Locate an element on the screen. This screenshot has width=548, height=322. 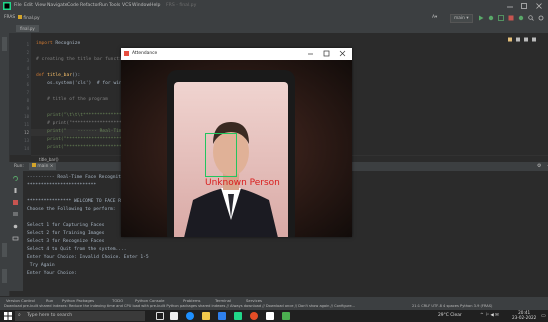
pycharm-taskbar-icon is located at coordinates (238, 316).